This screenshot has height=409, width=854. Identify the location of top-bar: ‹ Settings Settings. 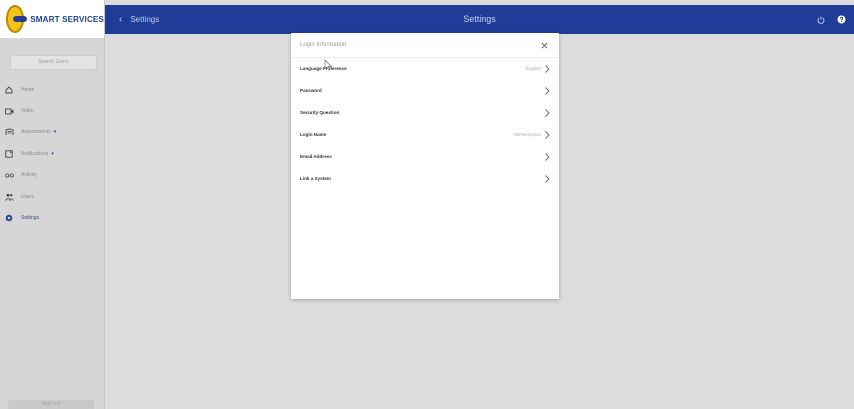
(479, 19).